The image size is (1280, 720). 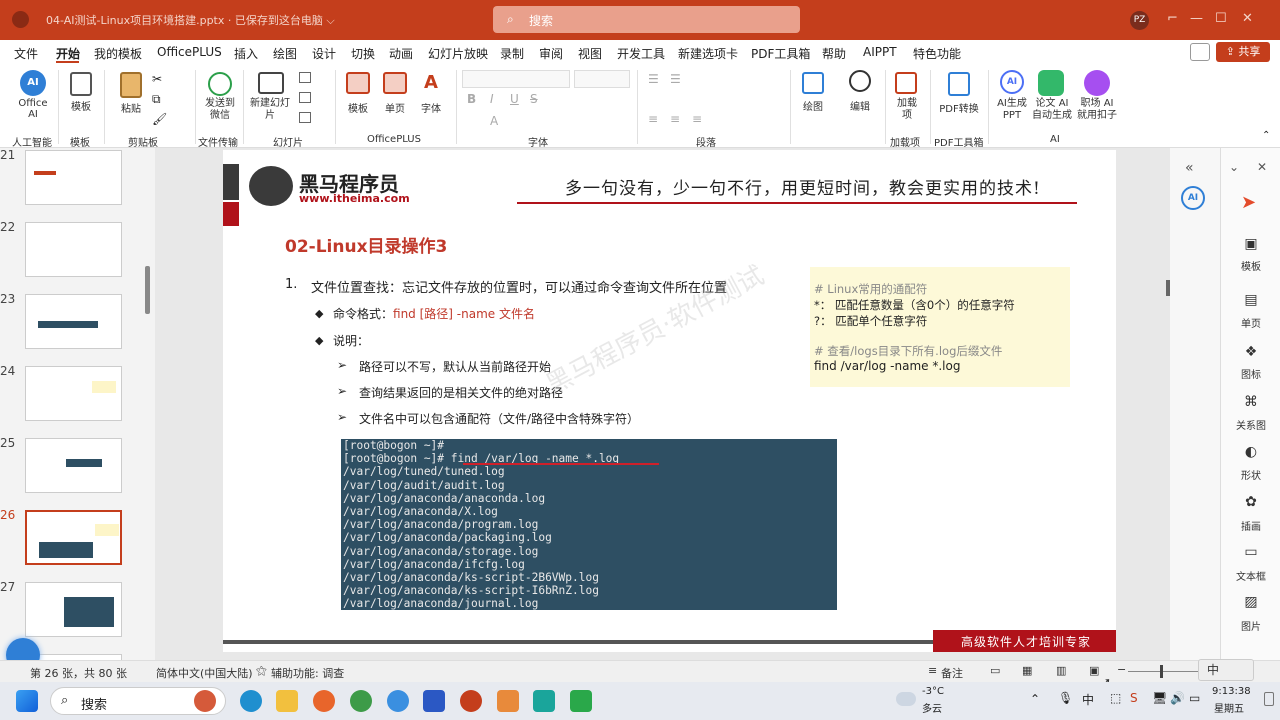 I want to click on windows-start-icon, so click(x=27, y=701).